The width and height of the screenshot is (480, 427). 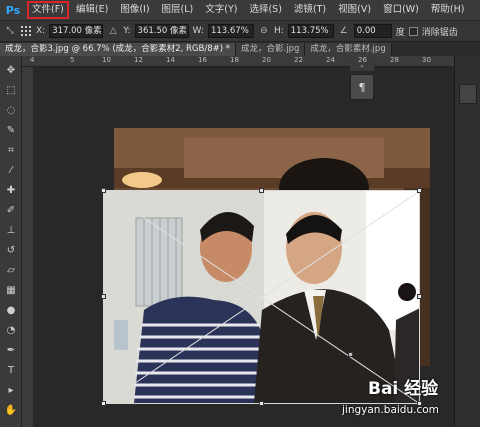 What do you see at coordinates (103, 296) in the screenshot?
I see `transform-handle-middle-left` at bounding box center [103, 296].